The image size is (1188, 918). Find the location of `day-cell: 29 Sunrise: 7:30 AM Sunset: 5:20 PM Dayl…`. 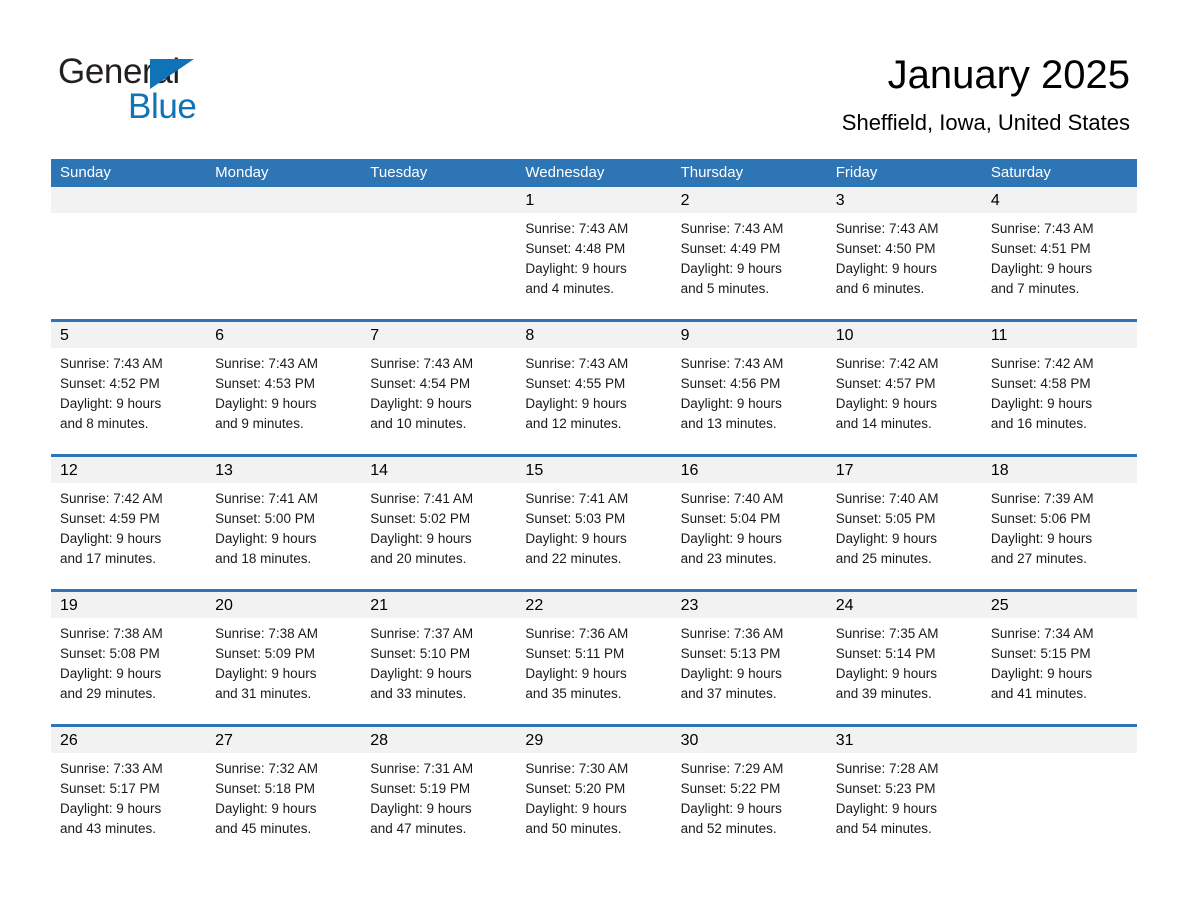

day-cell: 29 Sunrise: 7:30 AM Sunset: 5:20 PM Dayl… is located at coordinates (594, 793).